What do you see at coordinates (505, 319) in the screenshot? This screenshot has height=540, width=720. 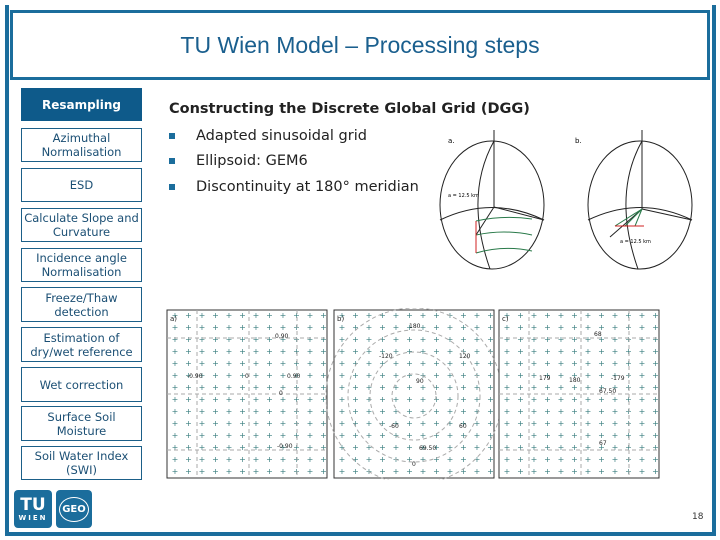 I see `grid-panel-label: c)` at bounding box center [505, 319].